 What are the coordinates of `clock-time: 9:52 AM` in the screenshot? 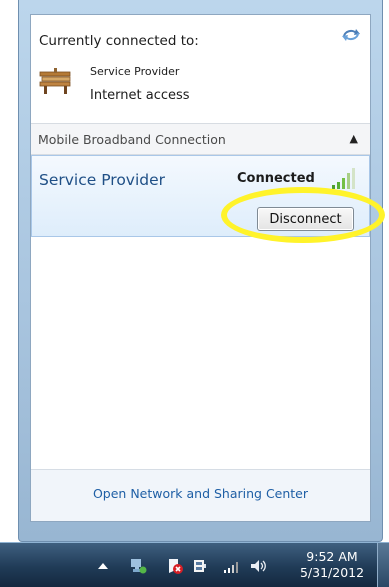 It's located at (332, 556).